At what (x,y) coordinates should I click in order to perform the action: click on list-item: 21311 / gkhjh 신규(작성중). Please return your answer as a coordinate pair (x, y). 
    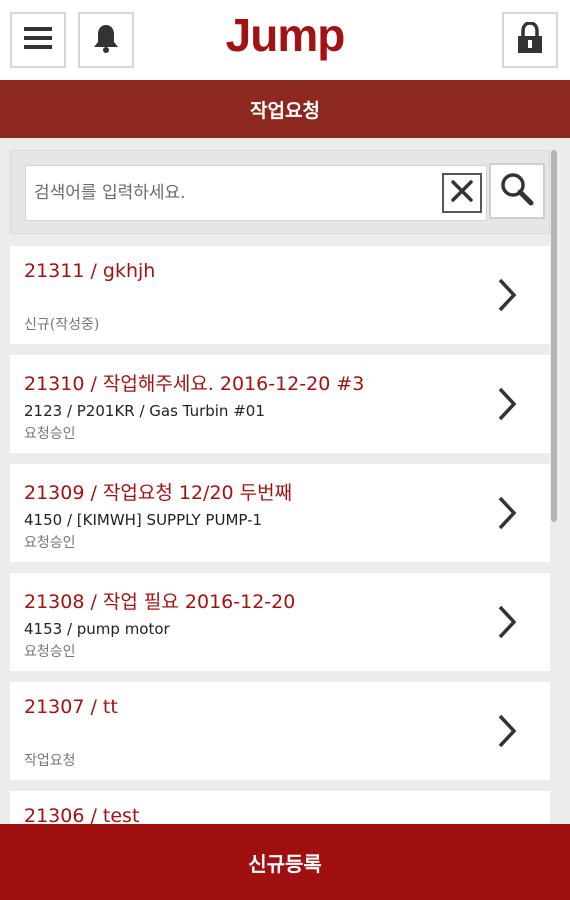
    Looking at the image, I should click on (280, 295).